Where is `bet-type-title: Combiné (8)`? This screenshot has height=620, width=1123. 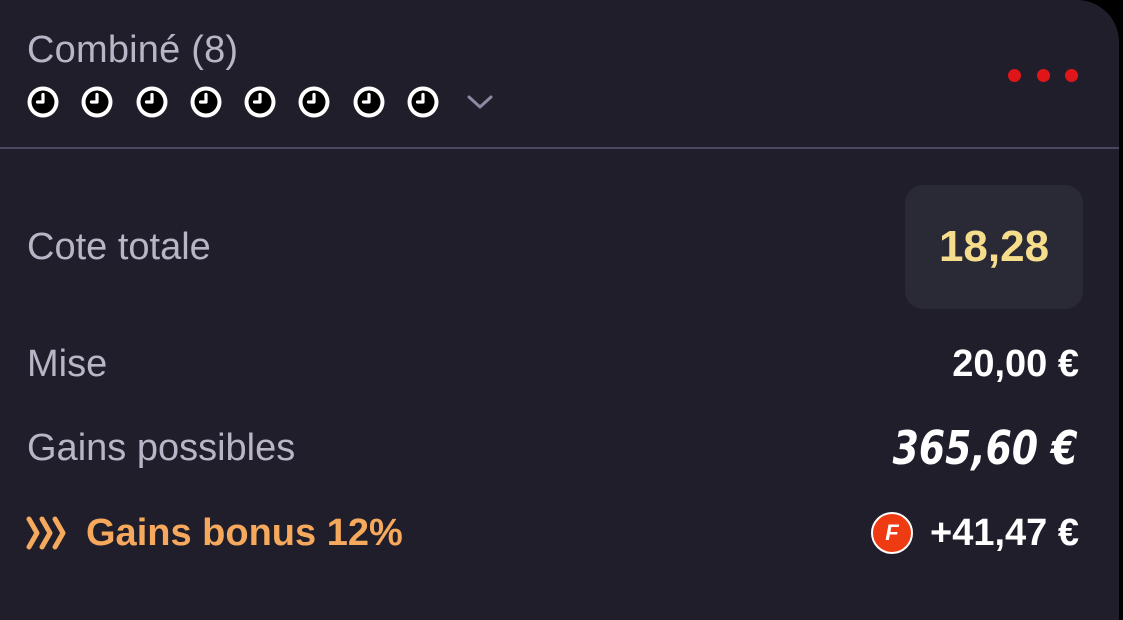 bet-type-title: Combiné (8) is located at coordinates (133, 50).